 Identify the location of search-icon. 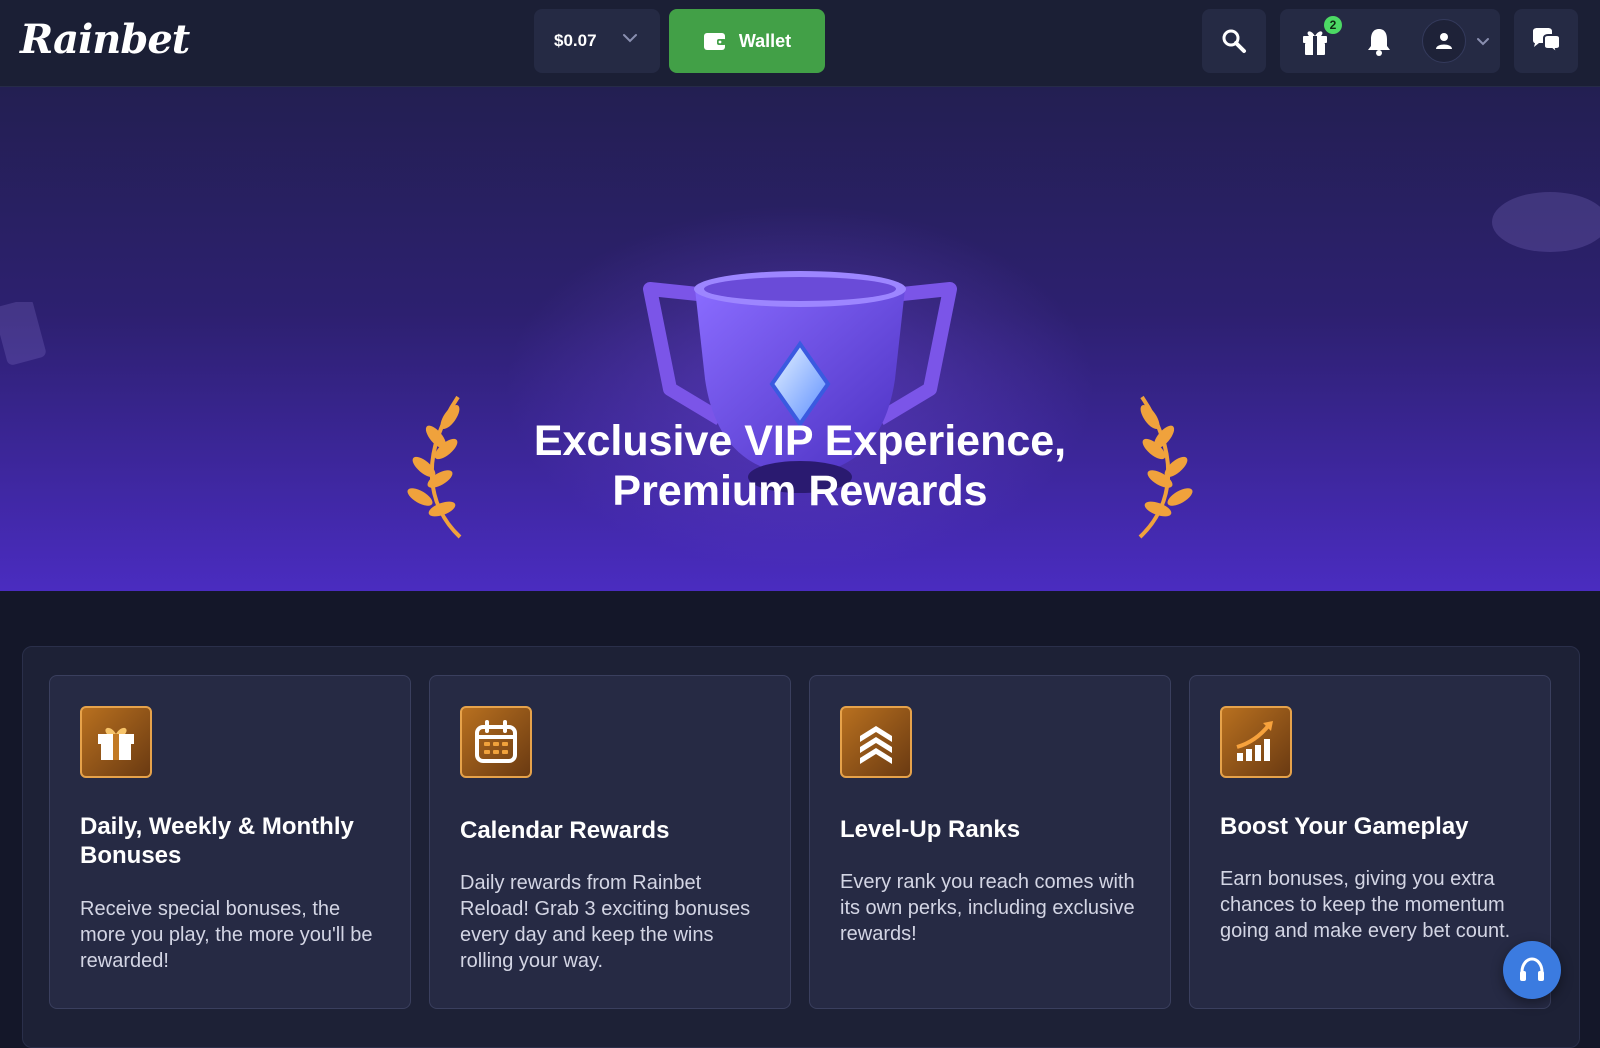
(1234, 41).